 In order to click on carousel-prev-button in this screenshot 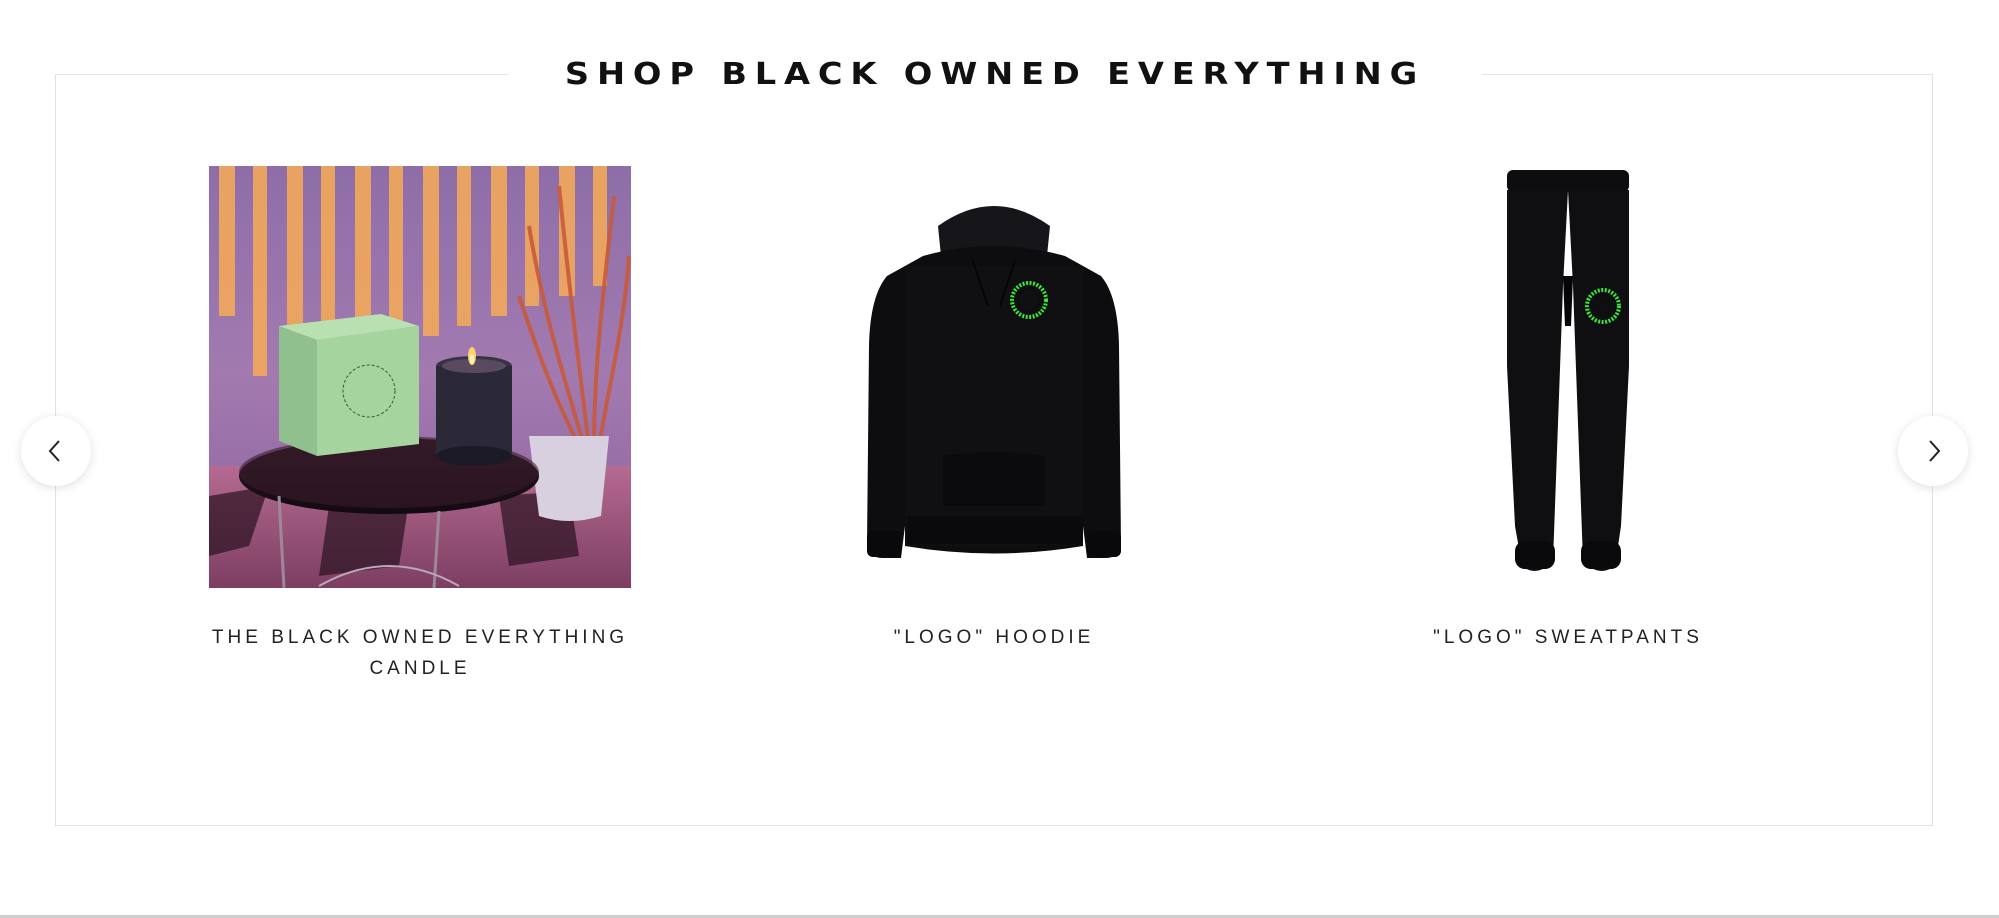, I will do `click(56, 451)`.